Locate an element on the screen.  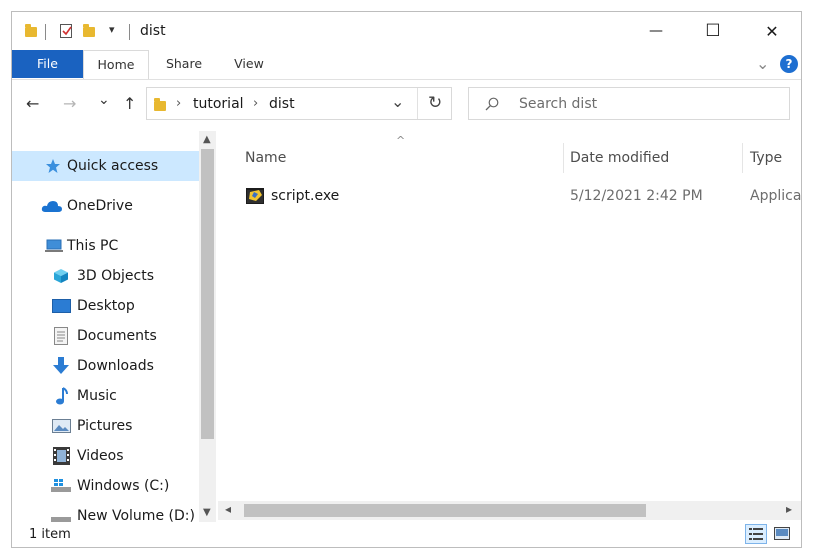
address-divider is located at coordinates (417, 103).